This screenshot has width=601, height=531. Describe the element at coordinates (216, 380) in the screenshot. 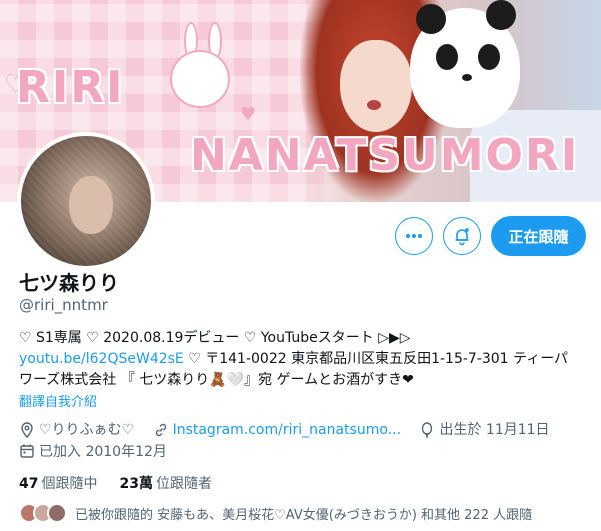

I see `bio-line: ワーズ株式会社 『 七ツ森りり🧸🤍』宛 ゲームとお酒がすき❤` at that location.